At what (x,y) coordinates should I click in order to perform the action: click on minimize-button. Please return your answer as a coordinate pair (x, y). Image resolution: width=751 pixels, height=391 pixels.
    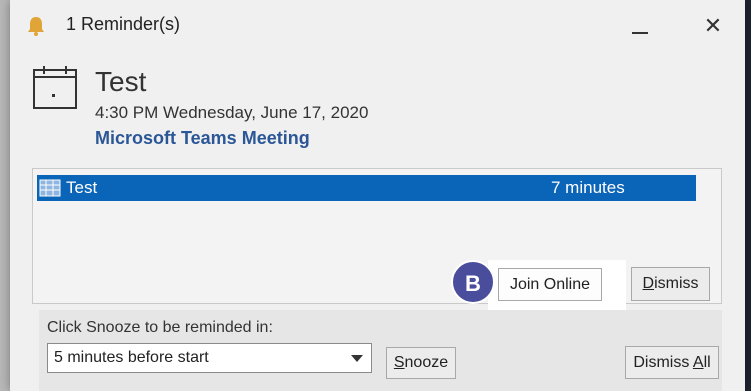
    Looking at the image, I should click on (640, 26).